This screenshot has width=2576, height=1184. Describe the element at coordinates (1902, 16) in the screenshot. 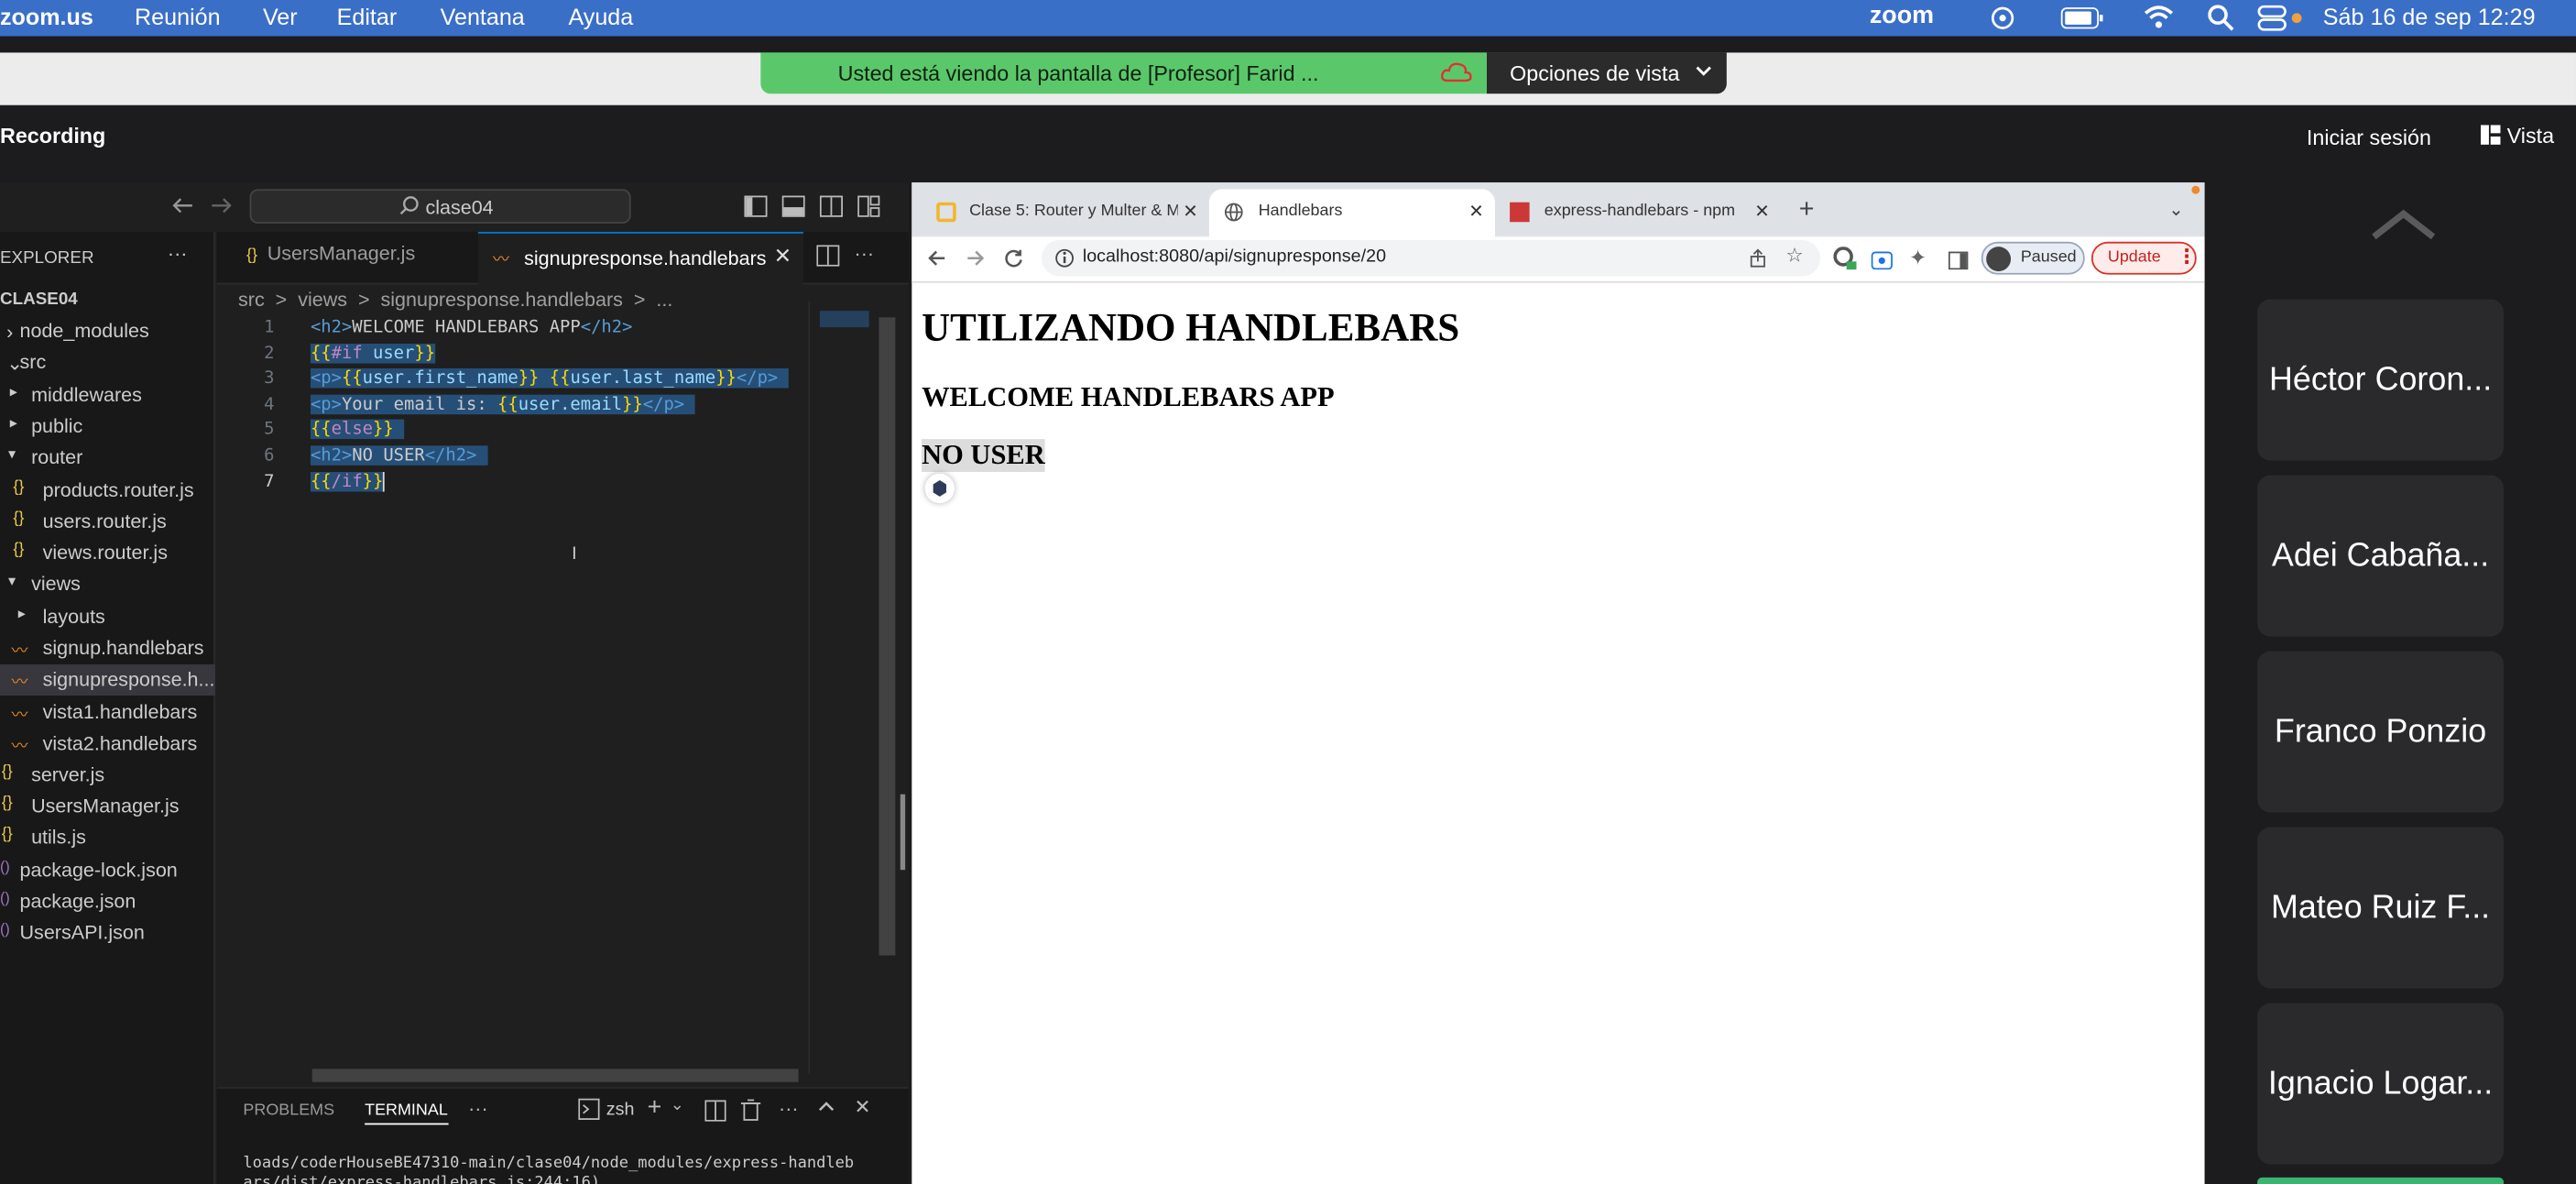

I see `zoom-status-label: zoom` at that location.